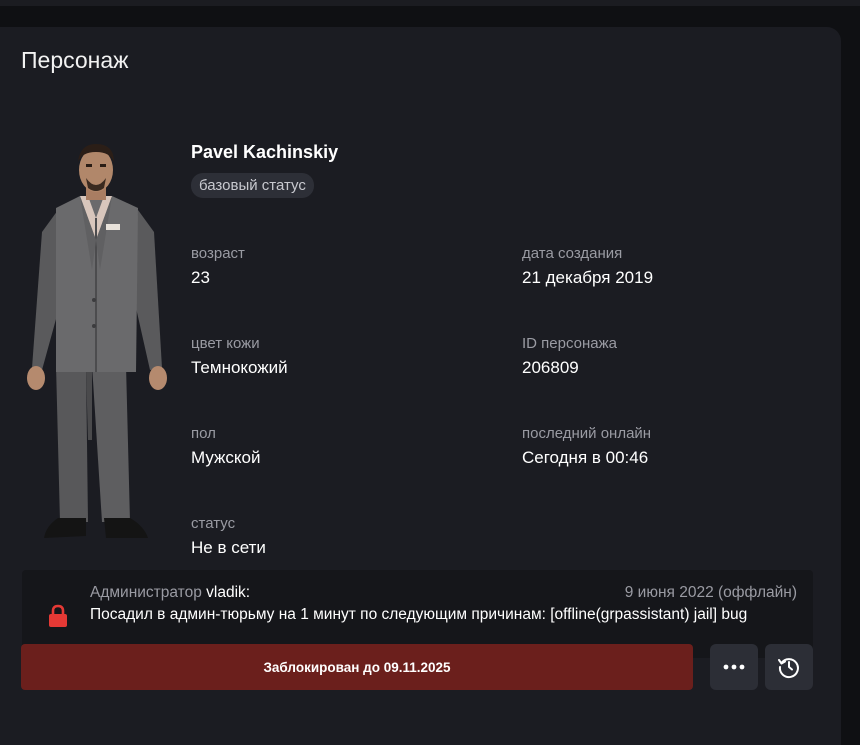  I want to click on blocked-until-button: Заблокирован до 09.11.2025, so click(357, 667).